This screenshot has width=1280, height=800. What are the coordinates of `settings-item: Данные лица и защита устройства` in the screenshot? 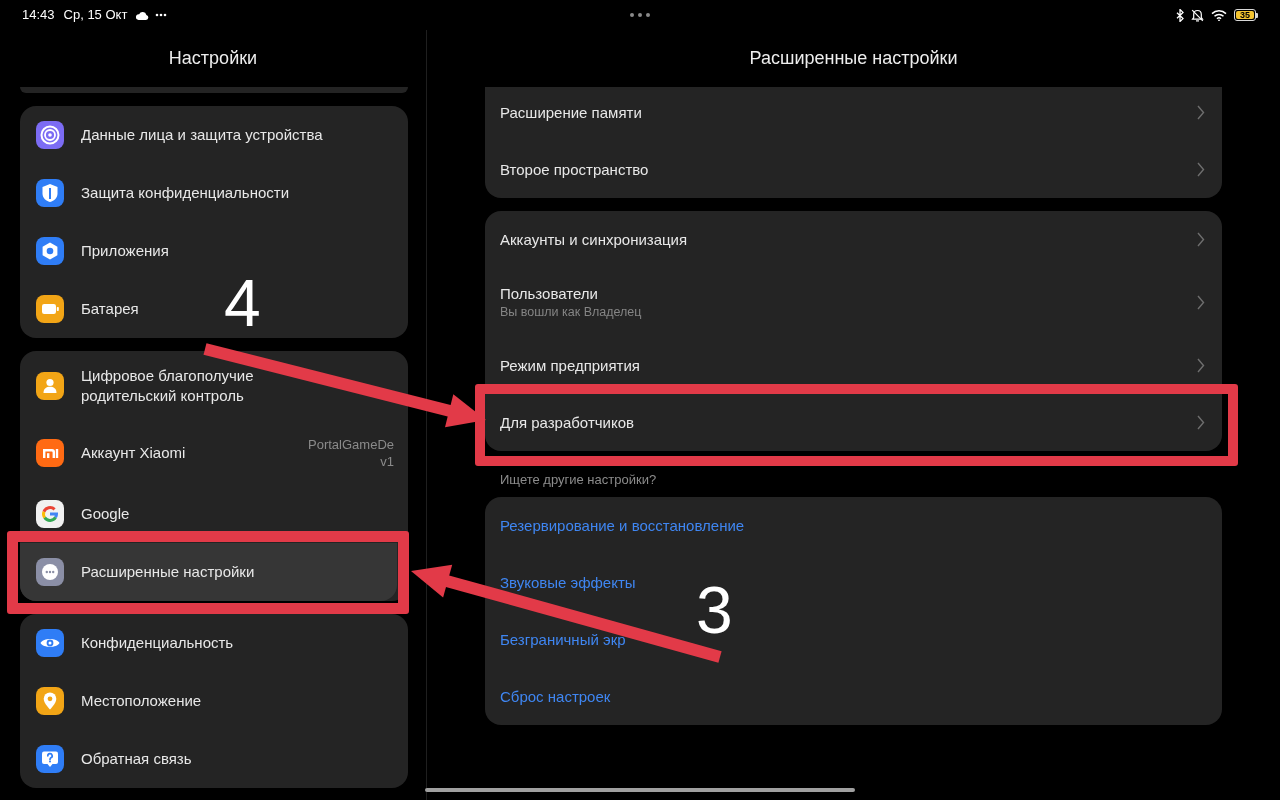 It's located at (179, 135).